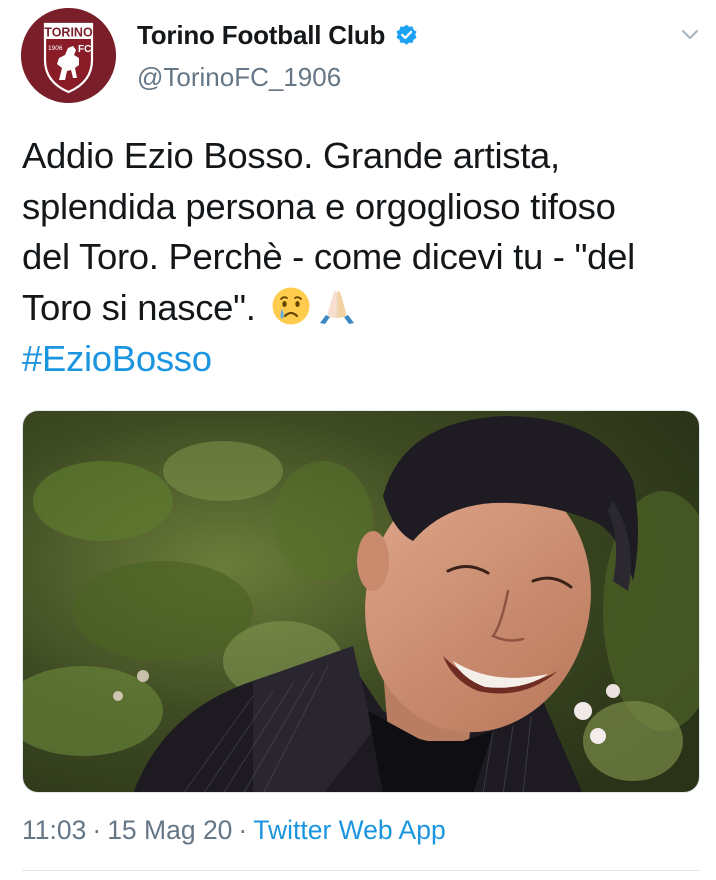  I want to click on chevron-down-icon, so click(690, 34).